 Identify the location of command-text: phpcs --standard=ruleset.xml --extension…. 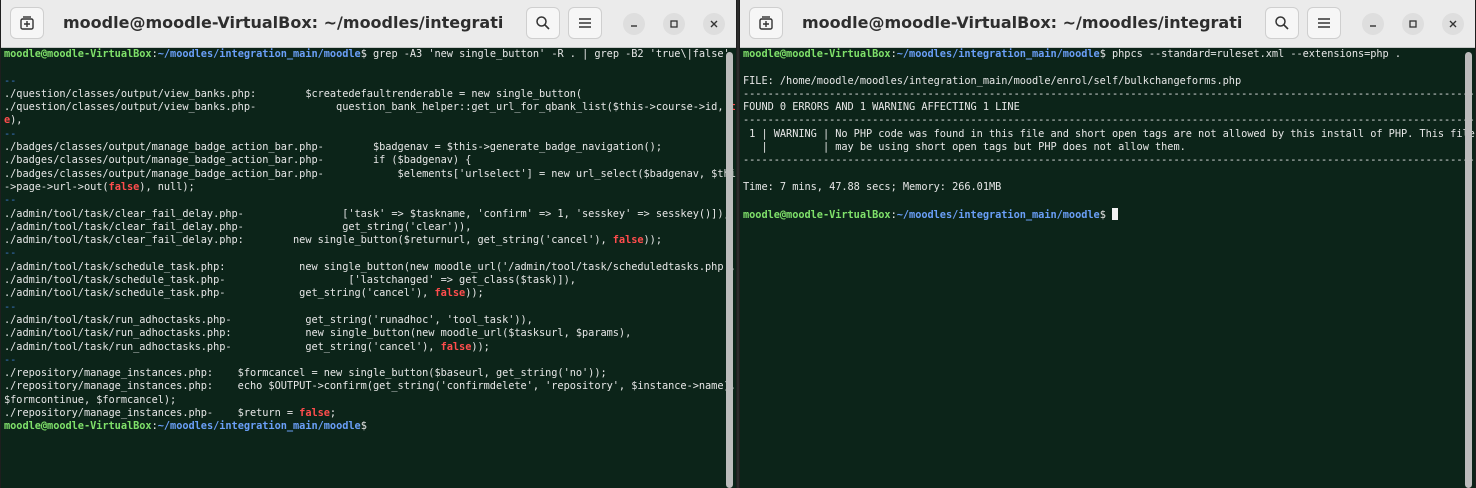
(1253, 54).